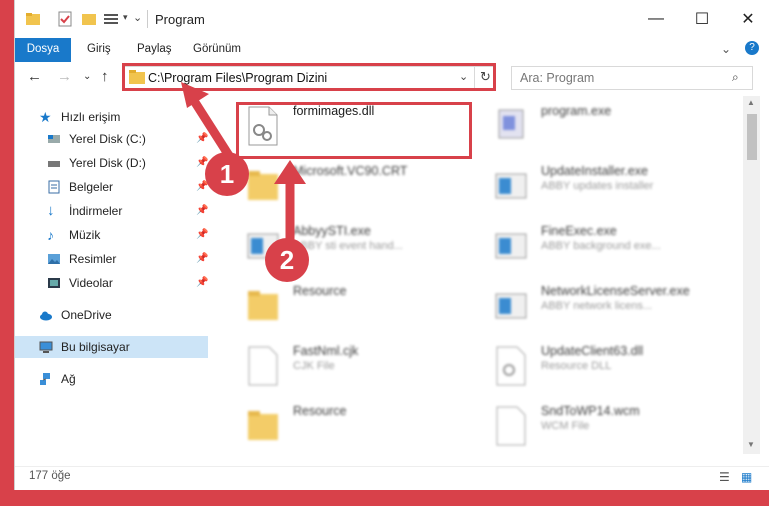  I want to click on properties-icon, so click(65, 19).